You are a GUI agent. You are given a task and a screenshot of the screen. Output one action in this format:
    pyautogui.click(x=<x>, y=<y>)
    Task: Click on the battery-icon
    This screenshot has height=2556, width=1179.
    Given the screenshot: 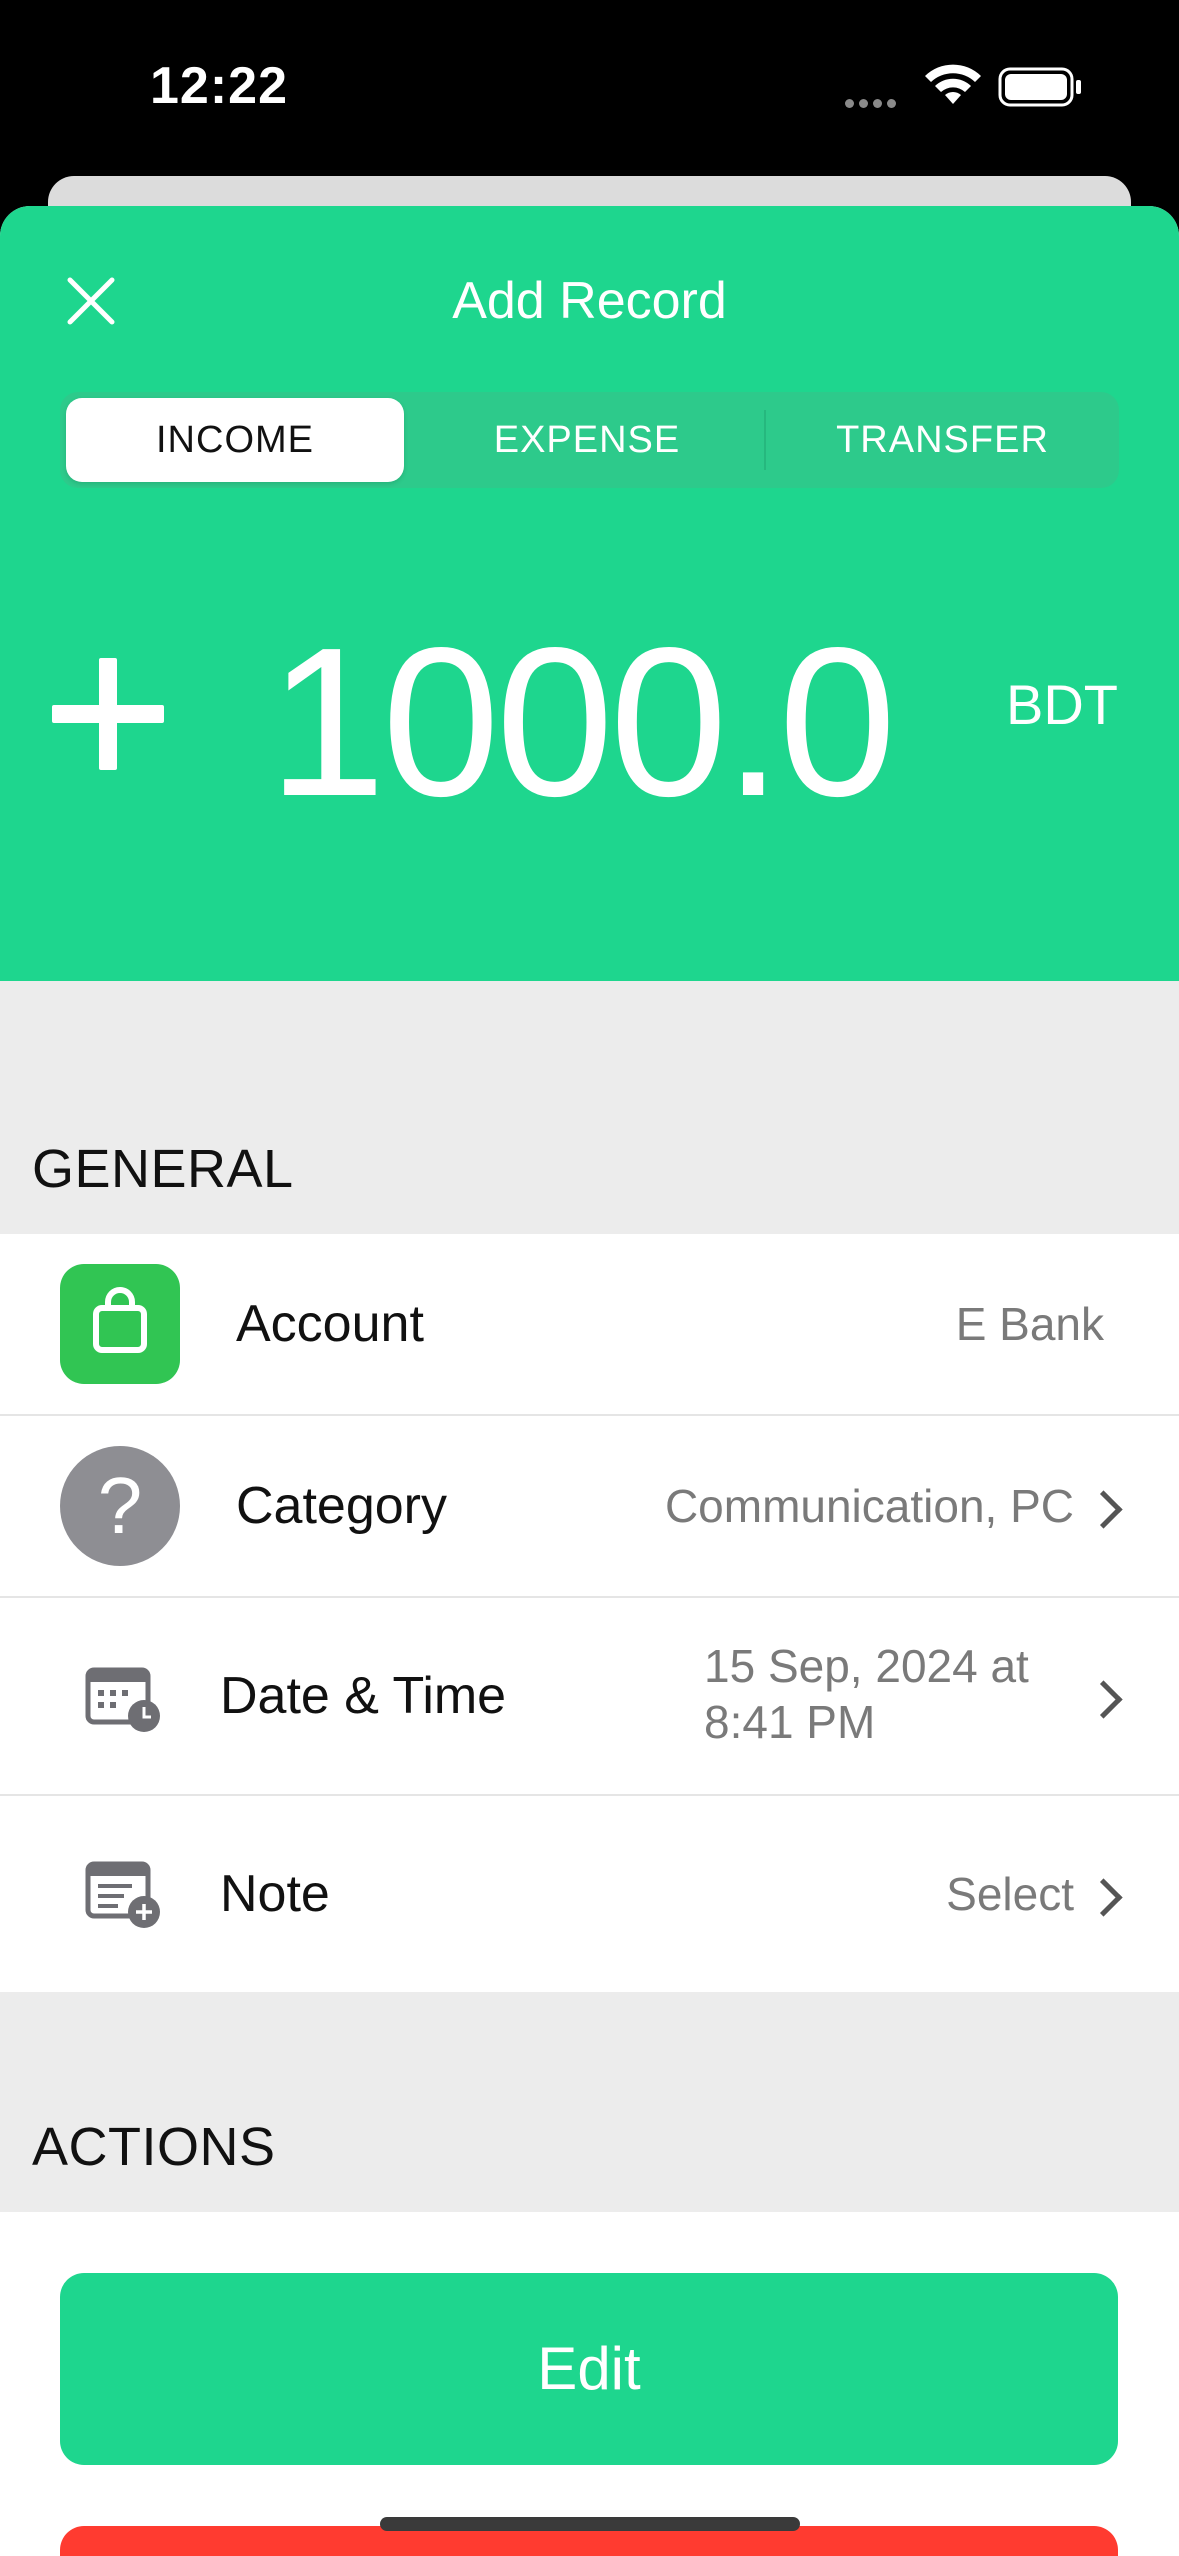 What is the action you would take?
    pyautogui.click(x=1039, y=87)
    